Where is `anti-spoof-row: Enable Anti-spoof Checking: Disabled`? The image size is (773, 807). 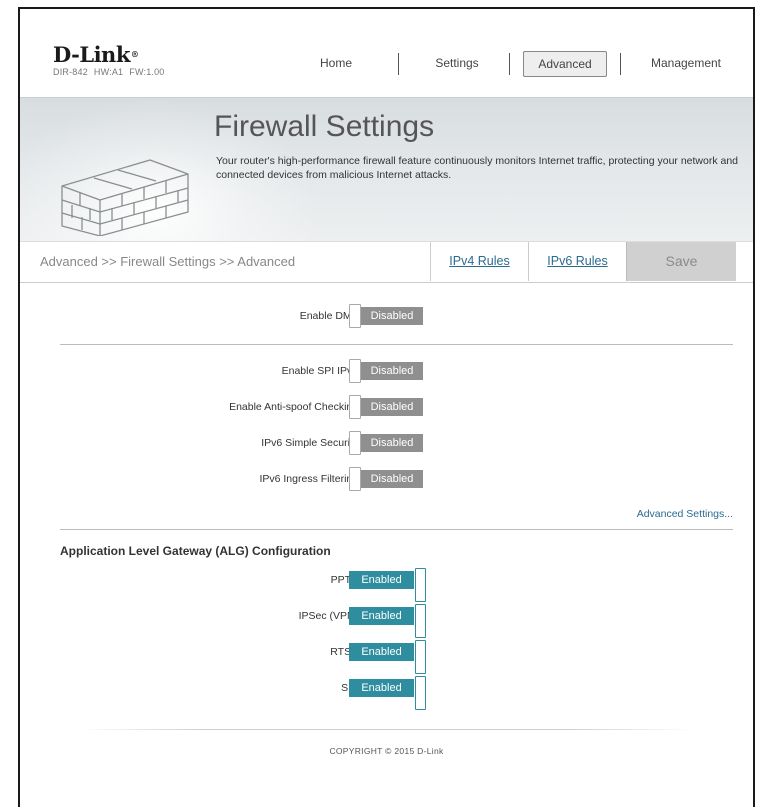 anti-spoof-row: Enable Anti-spoof Checking: Disabled is located at coordinates (386, 408).